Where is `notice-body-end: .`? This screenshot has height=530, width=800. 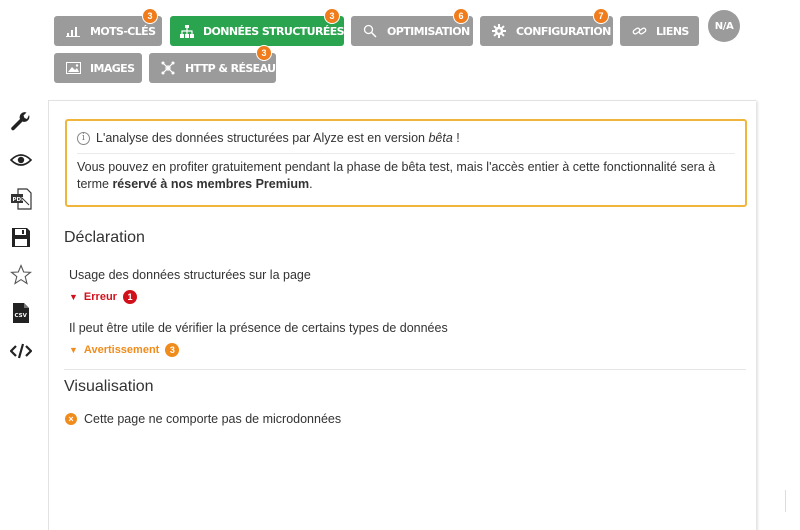
notice-body-end: . is located at coordinates (311, 184).